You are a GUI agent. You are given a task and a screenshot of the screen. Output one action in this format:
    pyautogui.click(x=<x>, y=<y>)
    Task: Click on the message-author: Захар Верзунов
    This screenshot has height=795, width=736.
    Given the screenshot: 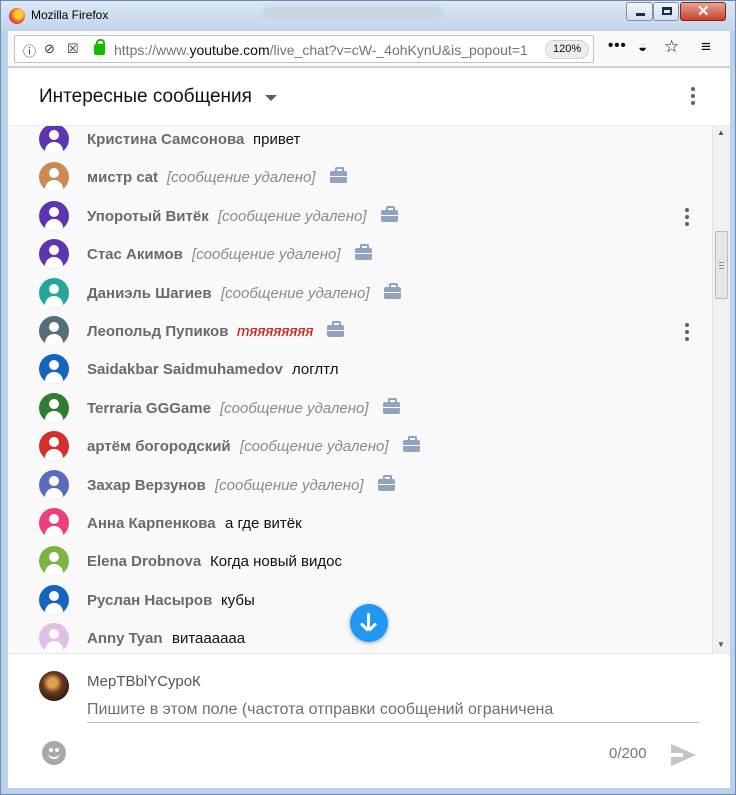 What is the action you would take?
    pyautogui.click(x=146, y=485)
    